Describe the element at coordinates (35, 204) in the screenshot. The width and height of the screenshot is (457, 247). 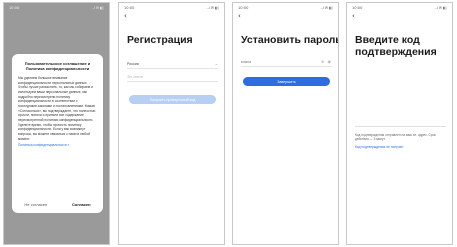
I see `decline-button: Не согласен` at that location.